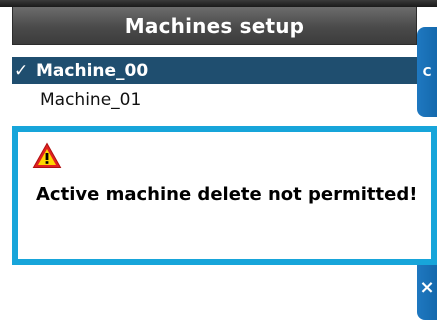  Describe the element at coordinates (427, 287) in the screenshot. I see `close-icon: ×` at that location.